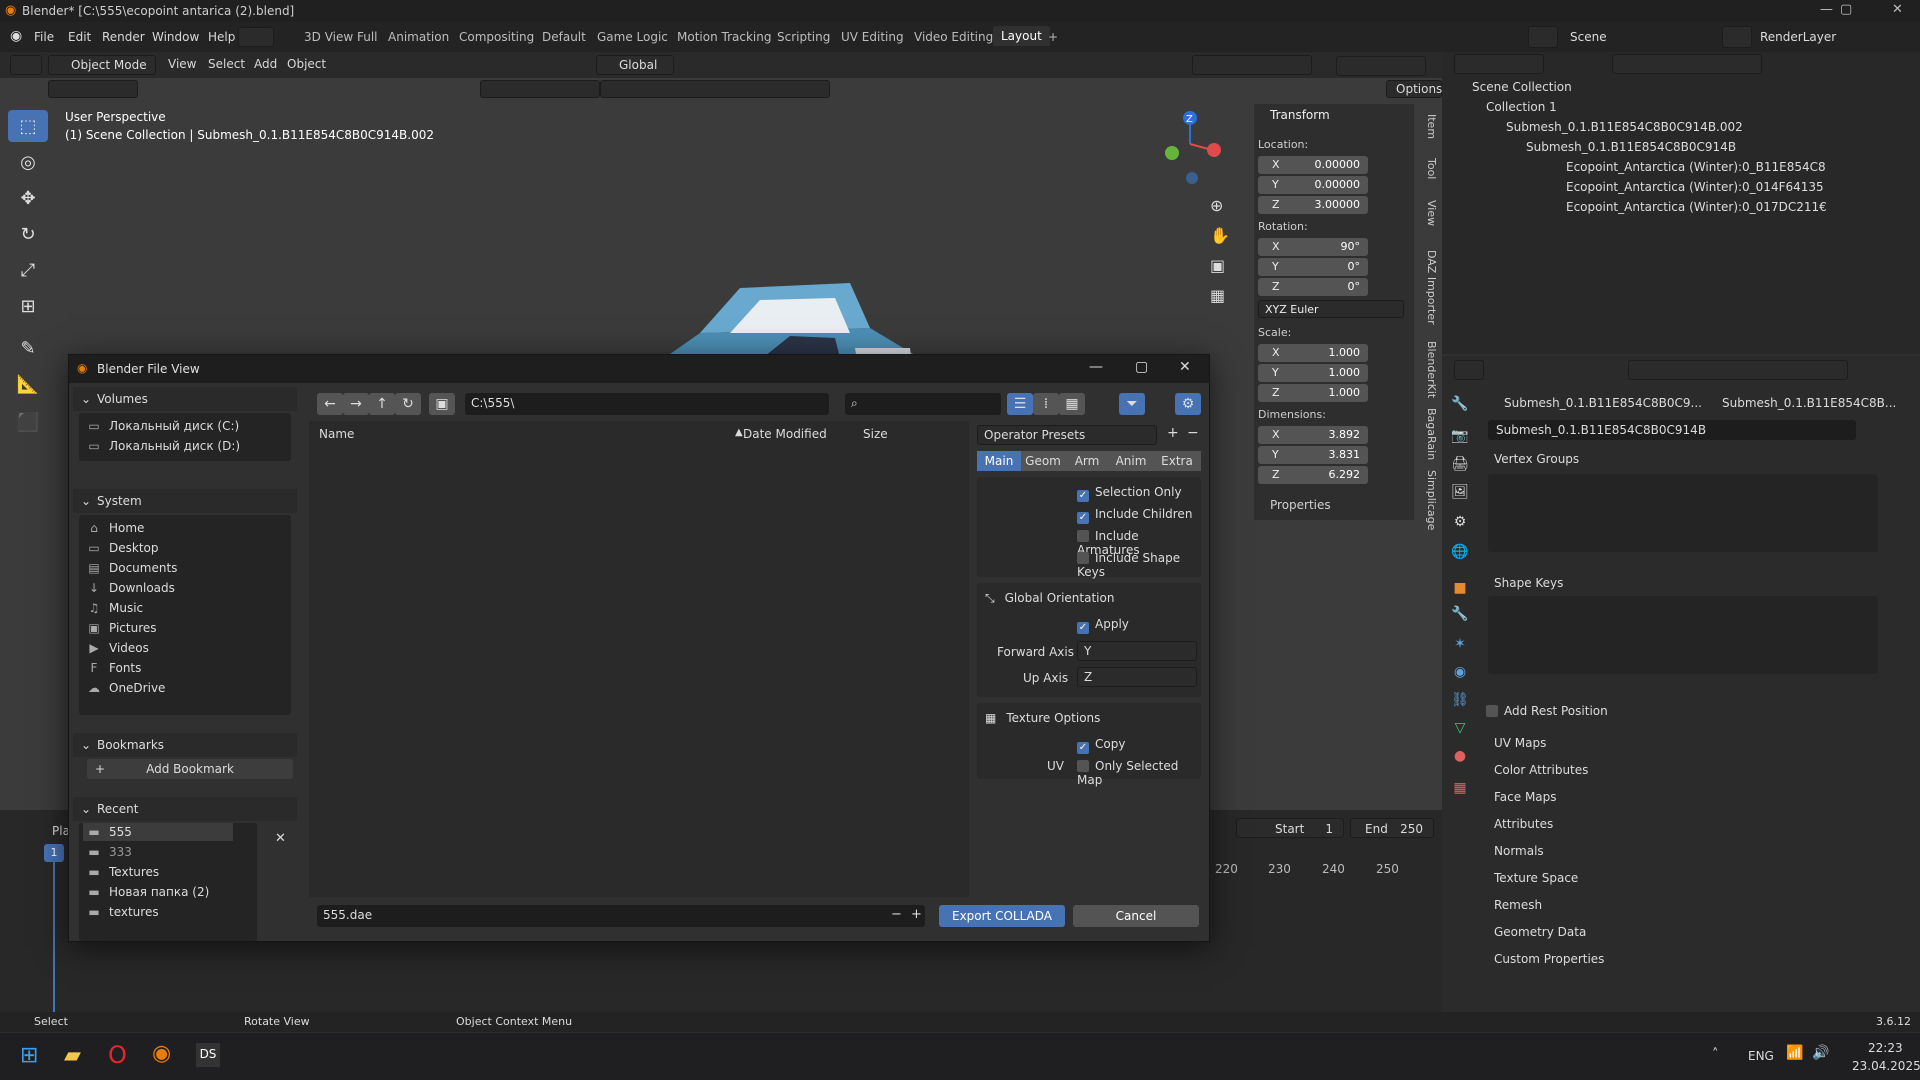  I want to click on filter-icon: ⏷, so click(1132, 404).